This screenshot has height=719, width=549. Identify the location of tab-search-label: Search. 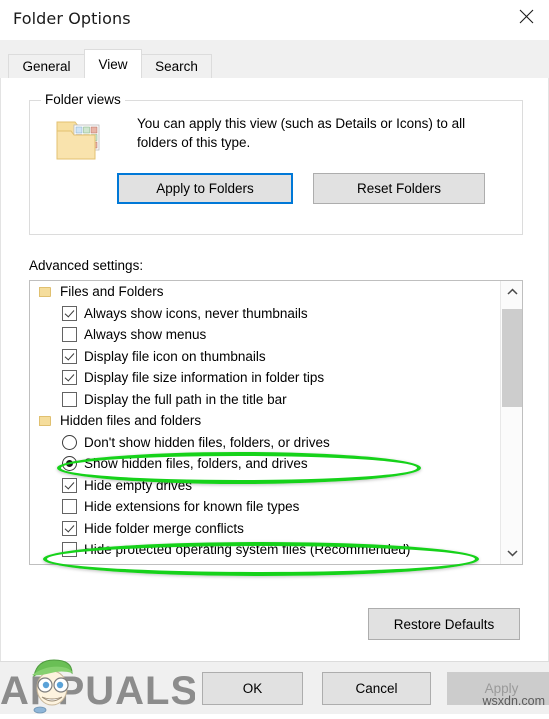
(176, 66).